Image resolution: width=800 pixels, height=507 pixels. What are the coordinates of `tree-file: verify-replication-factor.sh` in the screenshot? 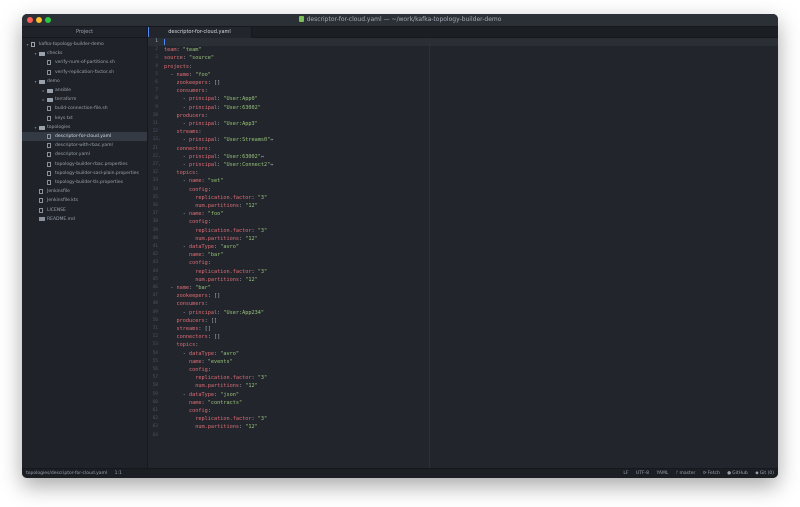 It's located at (84, 72).